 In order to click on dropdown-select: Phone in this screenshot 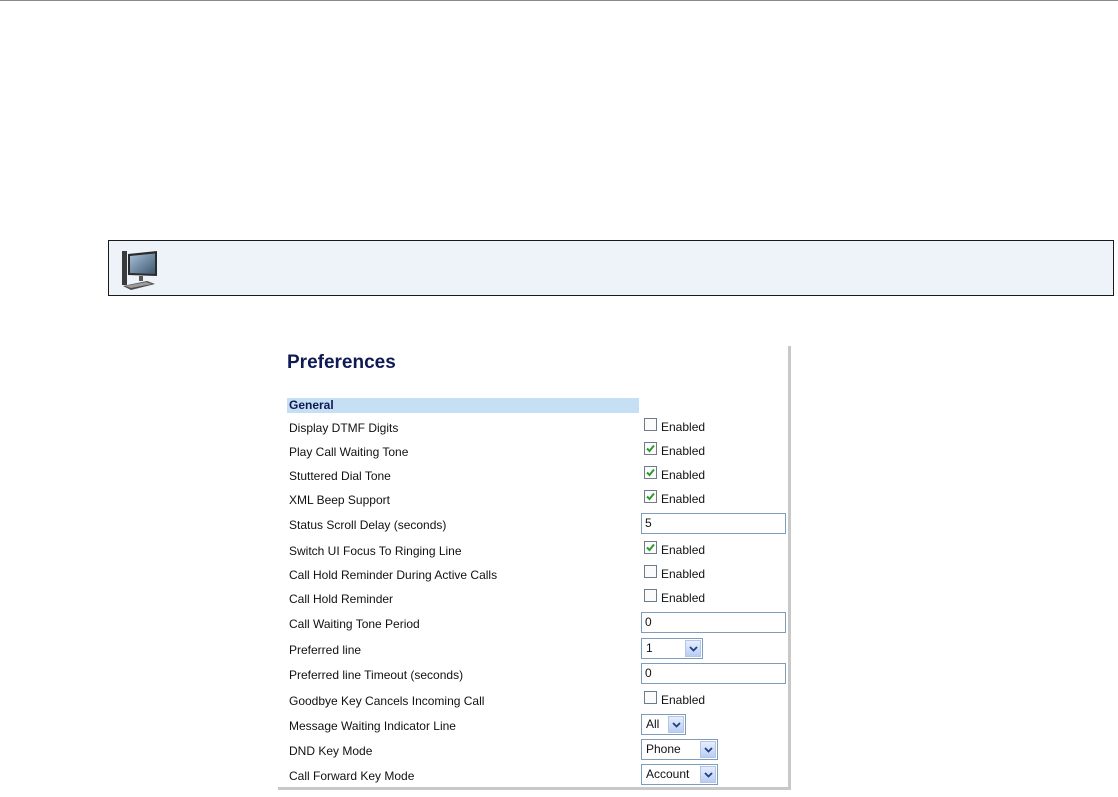, I will do `click(679, 749)`.